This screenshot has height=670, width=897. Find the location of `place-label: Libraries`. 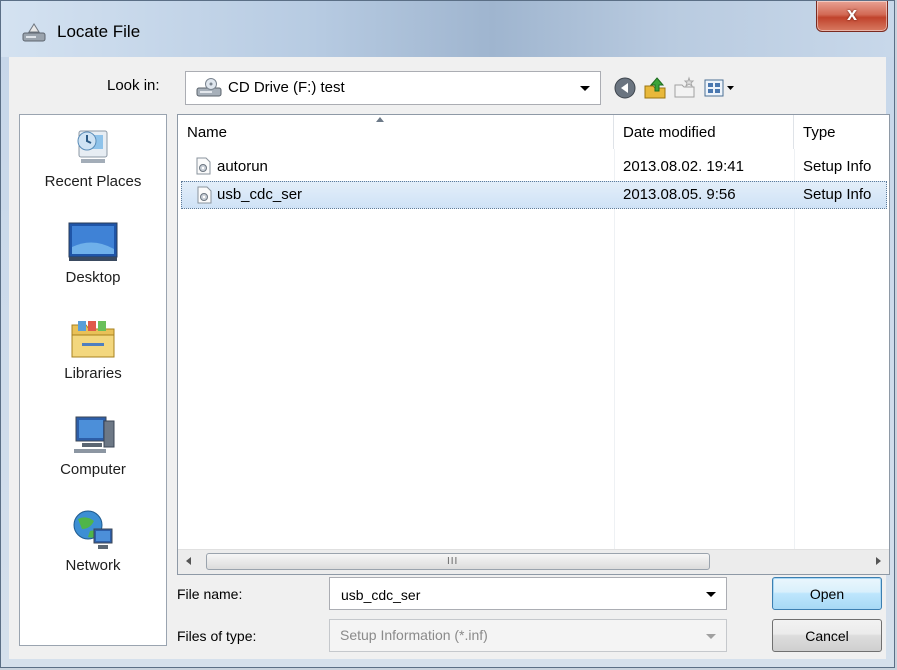

place-label: Libraries is located at coordinates (93, 373).